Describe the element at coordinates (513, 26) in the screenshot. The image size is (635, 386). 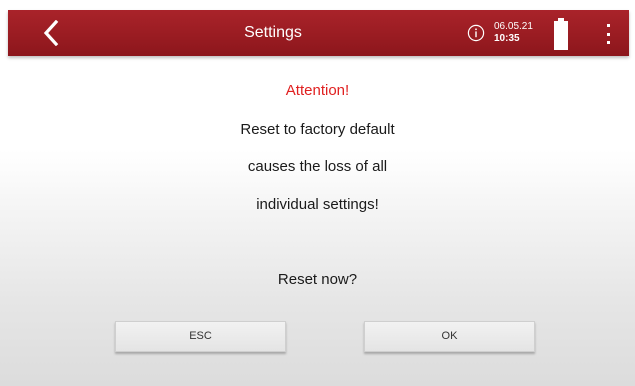
I see `date-text: 06.05.21` at that location.